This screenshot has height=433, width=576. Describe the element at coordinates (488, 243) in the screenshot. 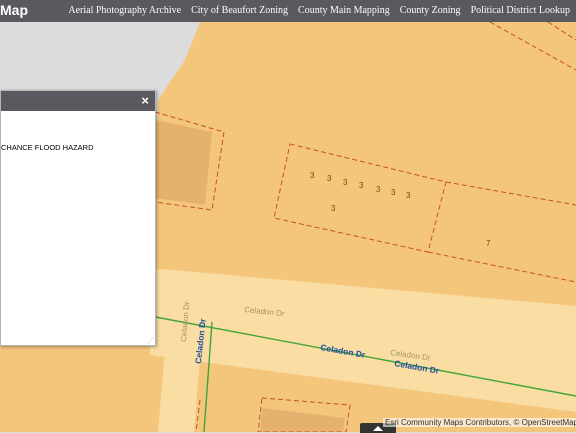

I see `parcel-label: 7` at that location.